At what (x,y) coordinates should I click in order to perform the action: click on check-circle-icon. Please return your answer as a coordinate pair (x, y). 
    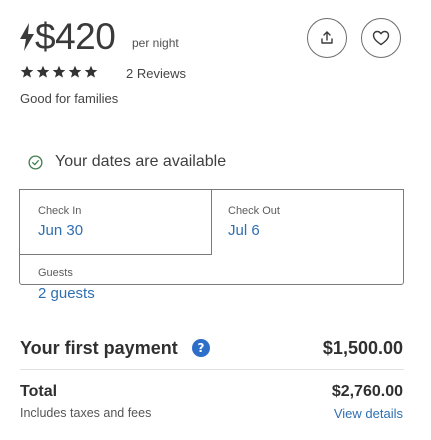
    Looking at the image, I should click on (35, 162).